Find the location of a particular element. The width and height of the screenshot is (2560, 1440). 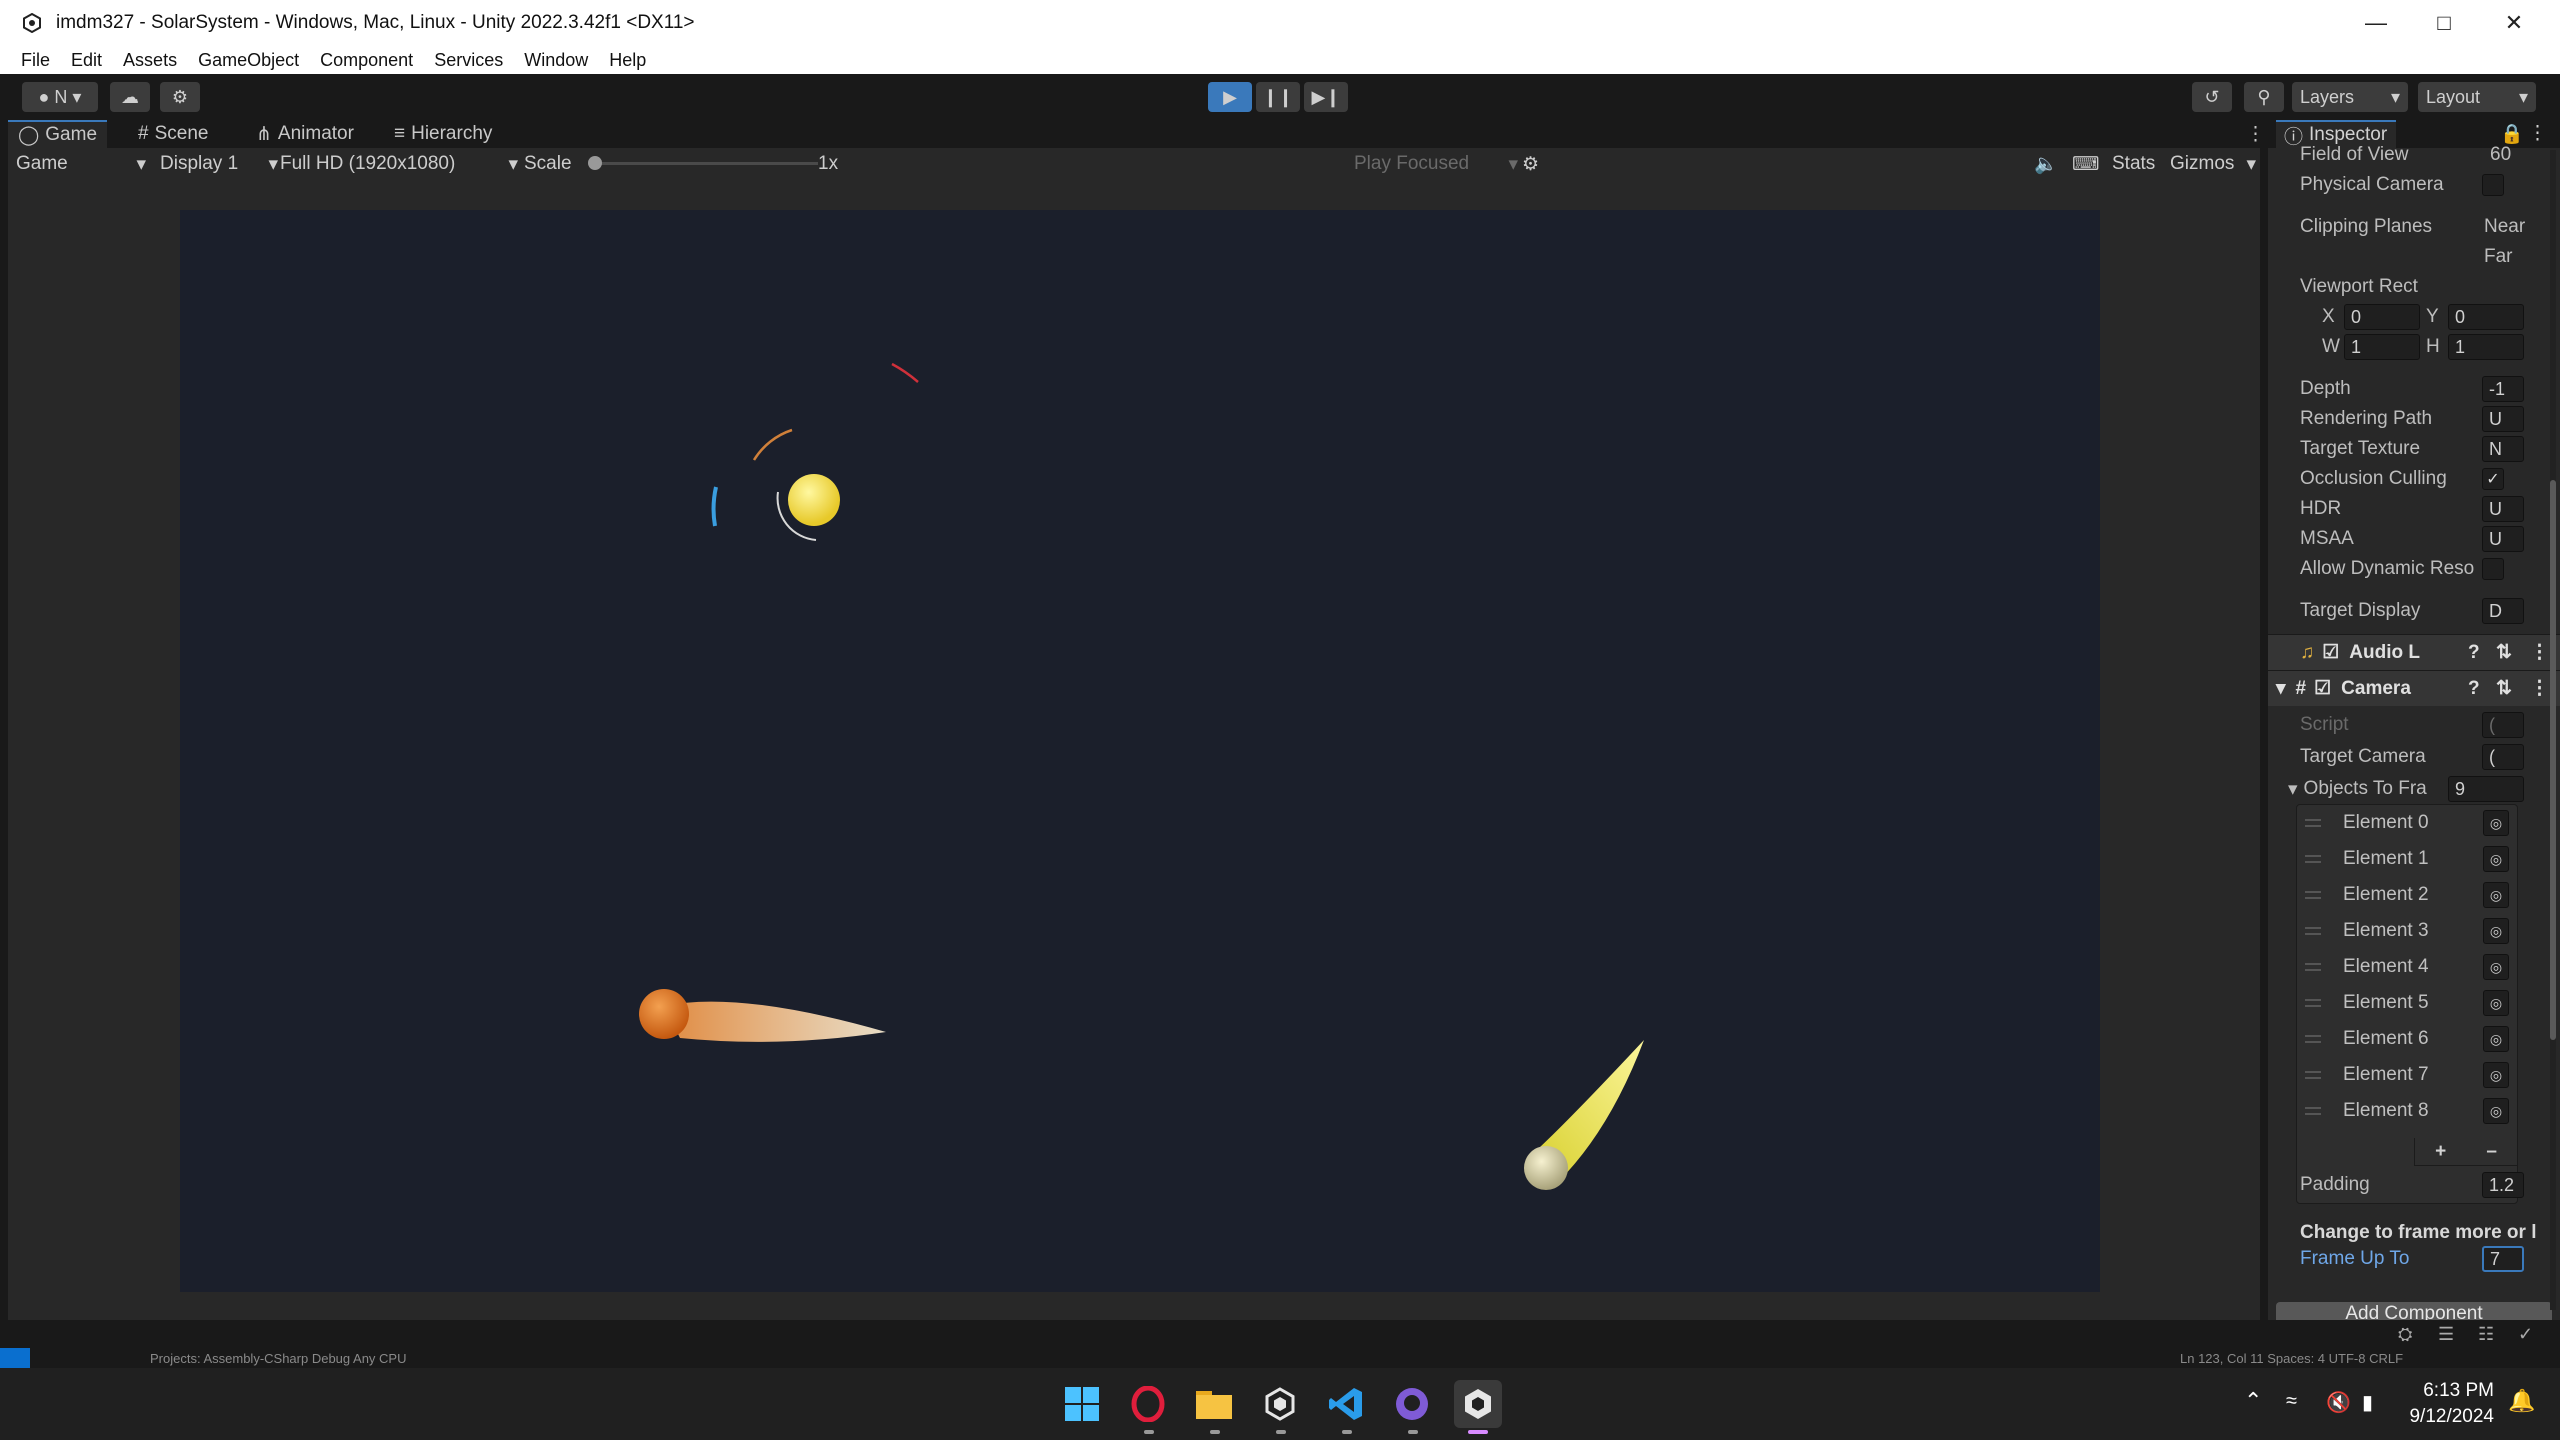

tab-animator: ⋔ Animator is located at coordinates (305, 134).